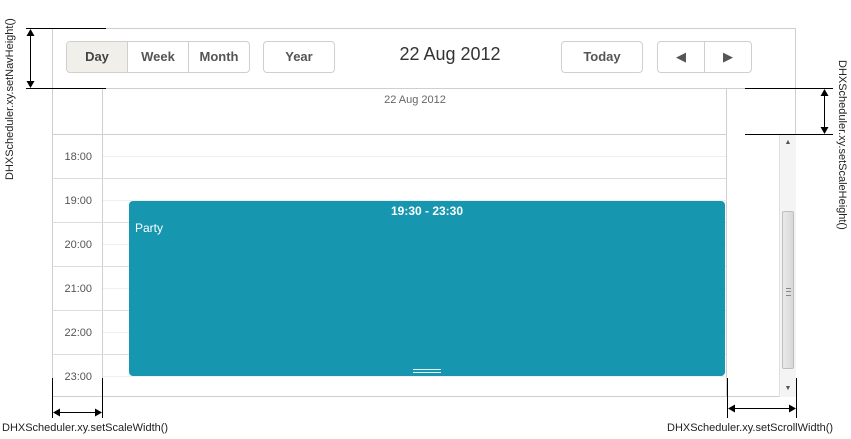 This screenshot has width=851, height=439. What do you see at coordinates (389, 134) in the screenshot?
I see `header-divider` at bounding box center [389, 134].